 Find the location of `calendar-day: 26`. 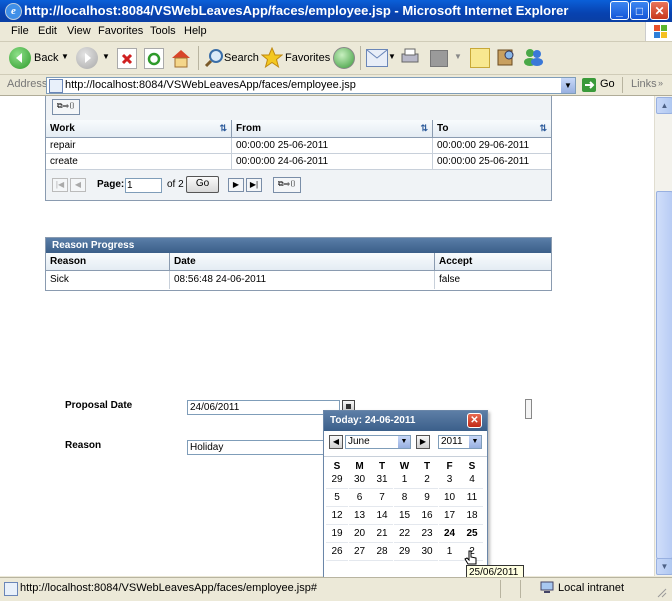

calendar-day: 26 is located at coordinates (337, 552).